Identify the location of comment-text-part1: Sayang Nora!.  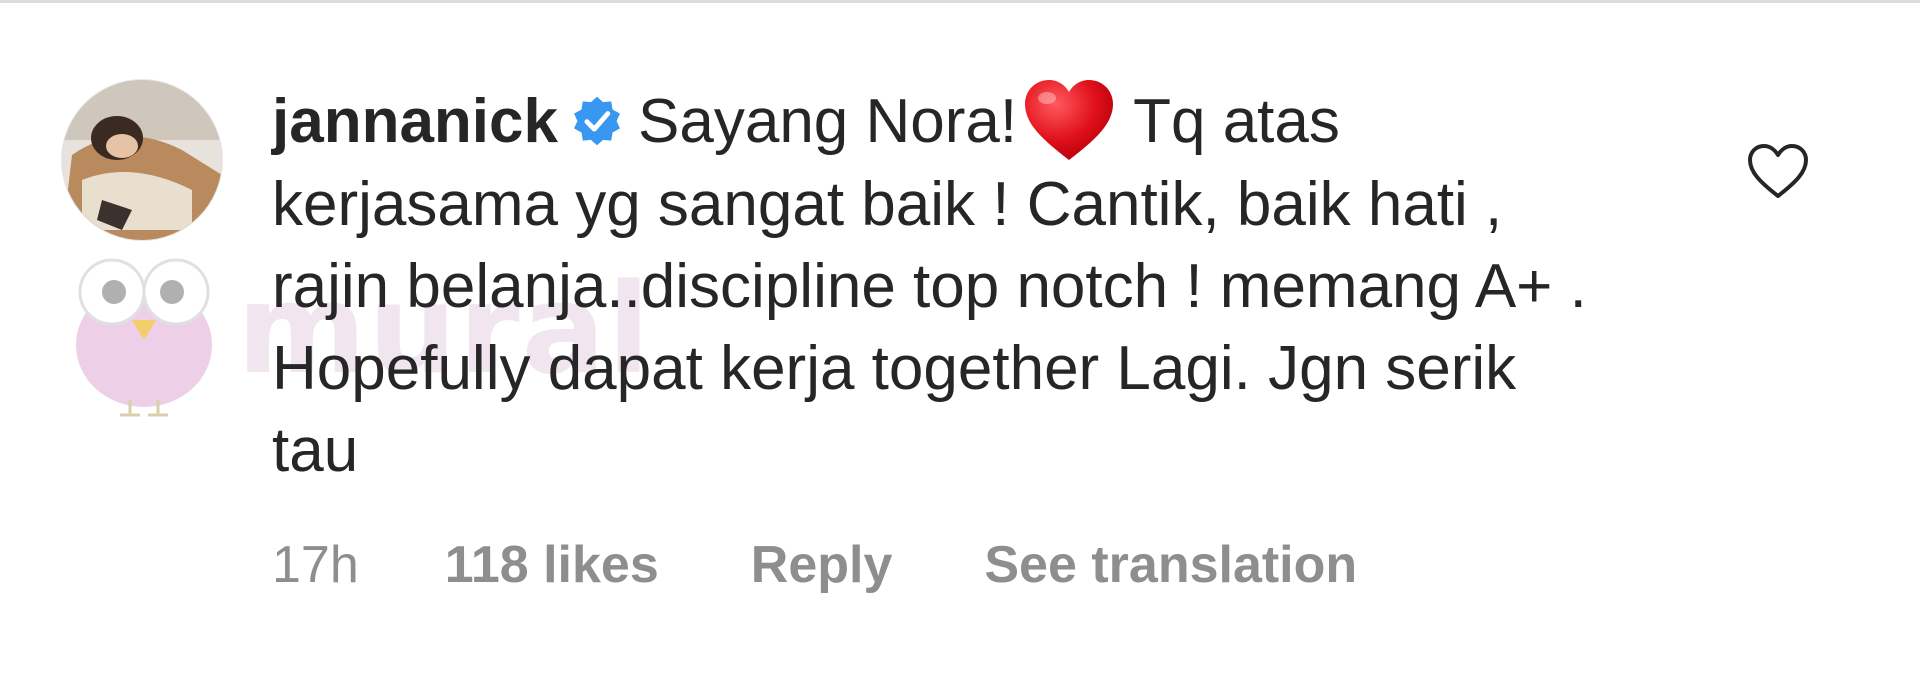
(828, 121).